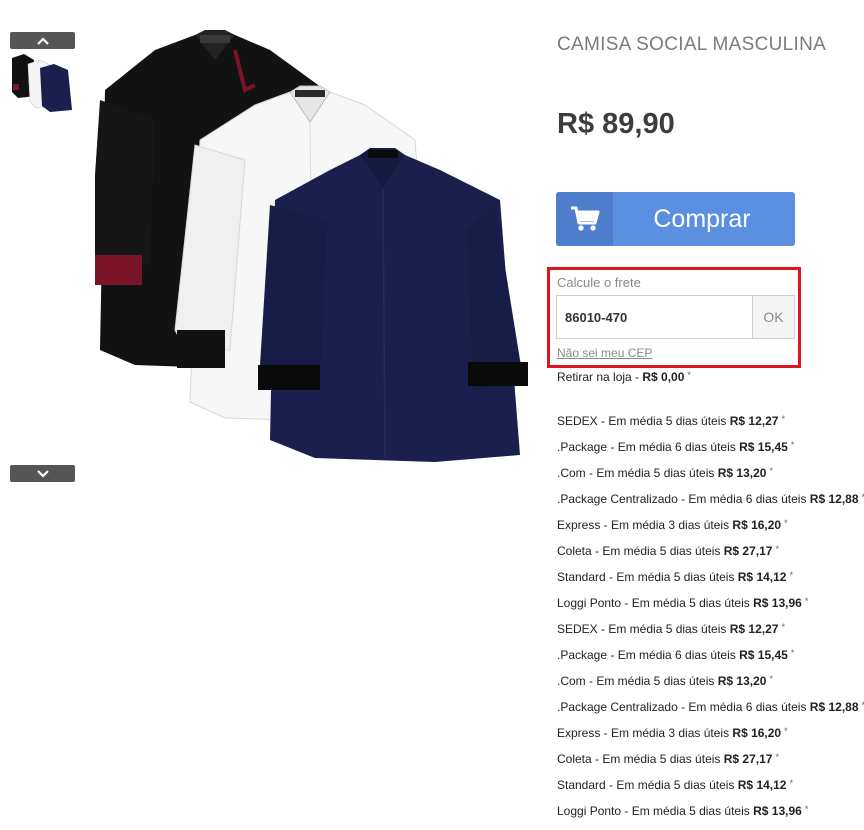 This screenshot has height=830, width=864. I want to click on buy-button: Comprar, so click(675, 219).